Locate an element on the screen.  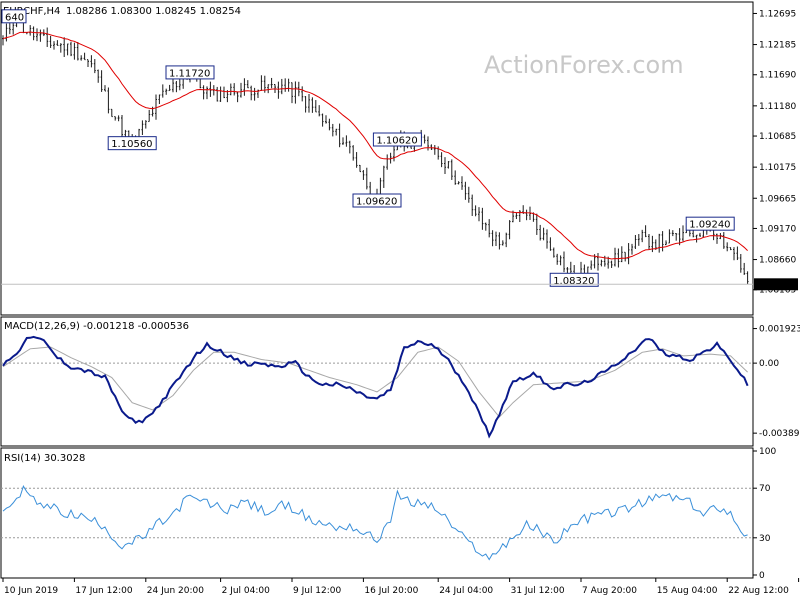
time-axis-tick-label: 7 Aug 20:00 is located at coordinates (609, 591).